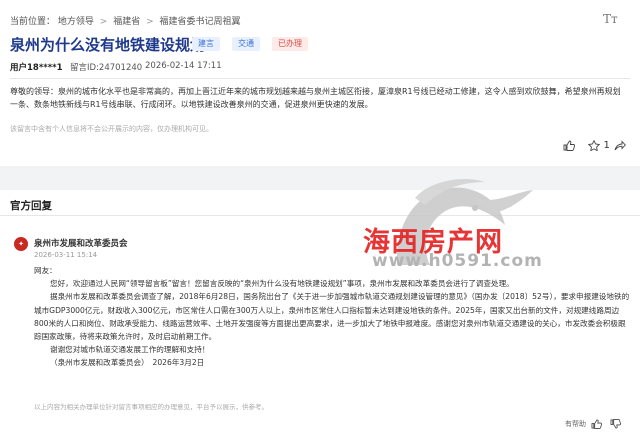 Image resolution: width=640 pixels, height=443 pixels. I want to click on reply-footer-note: 以上内容为相关办理单位针对留言事项相应的办理意见，平台予以展示，供参考。, so click(151, 407).